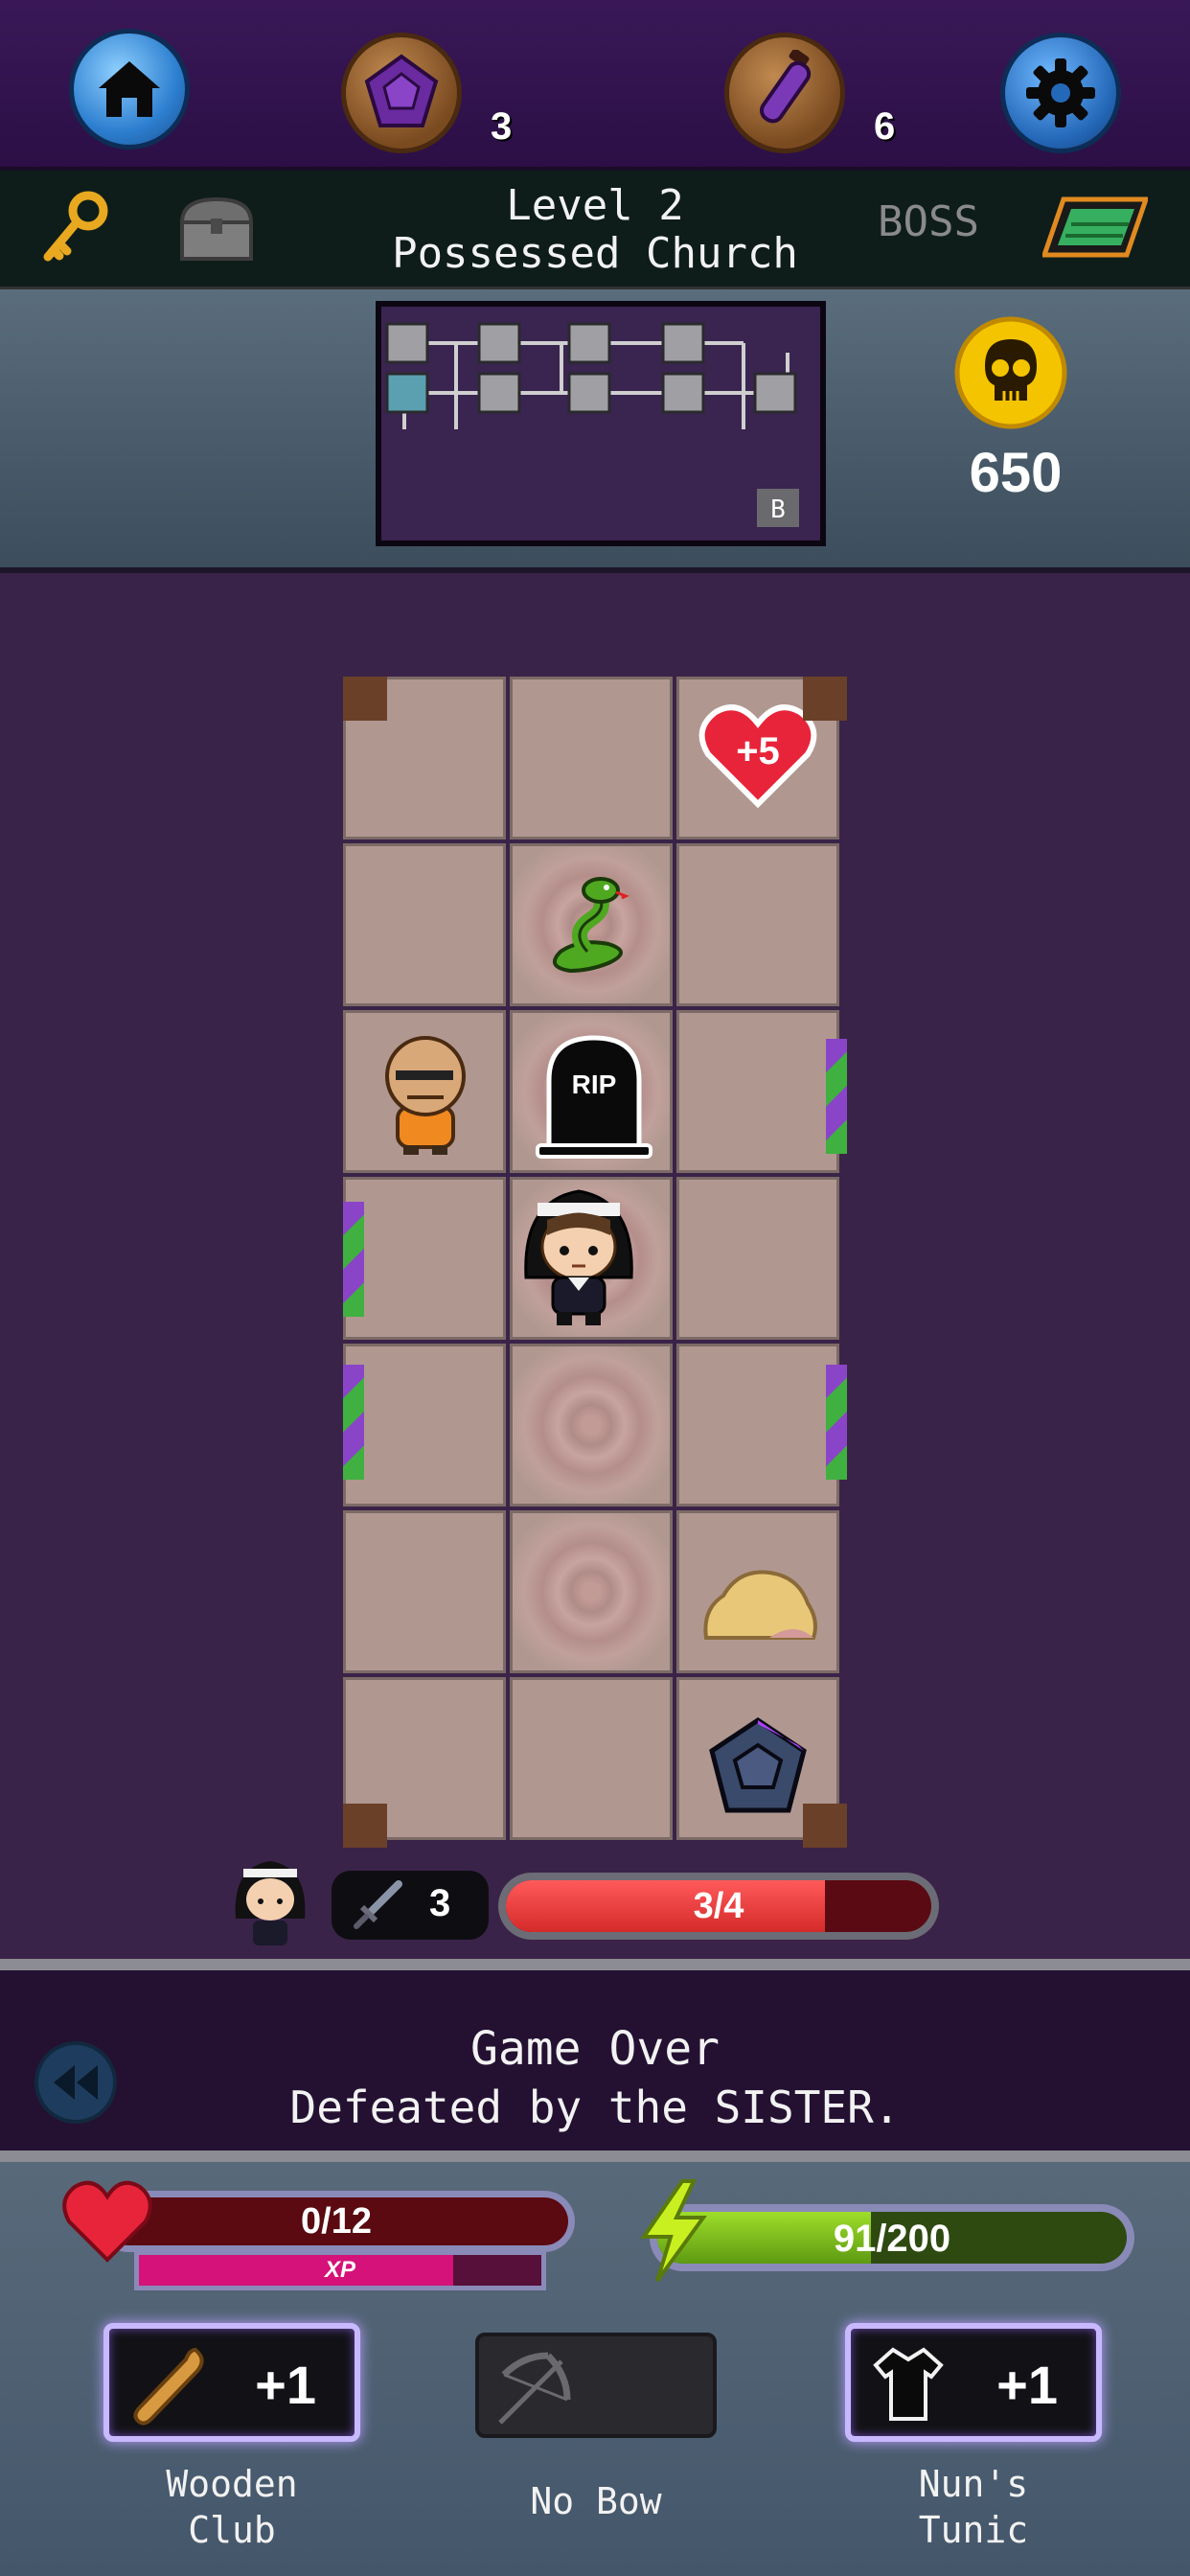  I want to click on snake-enemy-icon, so click(594, 928).